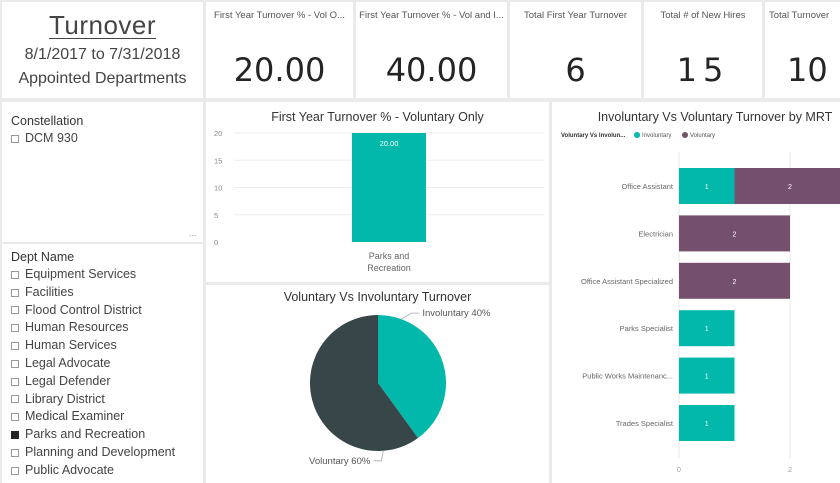 The width and height of the screenshot is (840, 483). What do you see at coordinates (389, 268) in the screenshot?
I see `x-tick-label: Recreation` at bounding box center [389, 268].